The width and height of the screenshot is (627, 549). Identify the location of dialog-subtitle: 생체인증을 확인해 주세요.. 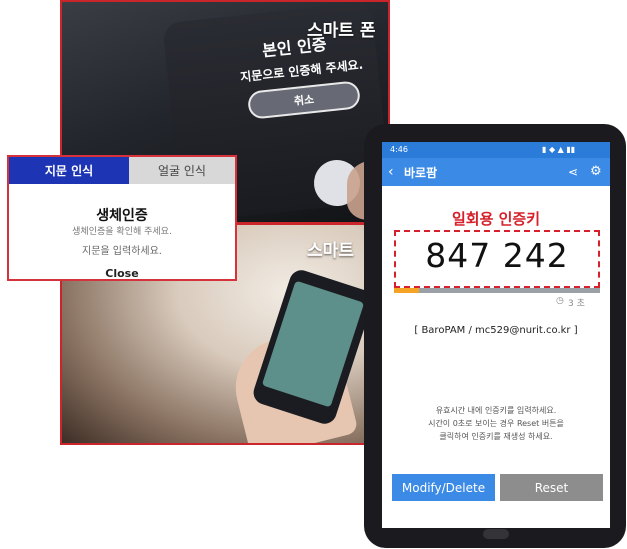
(122, 232).